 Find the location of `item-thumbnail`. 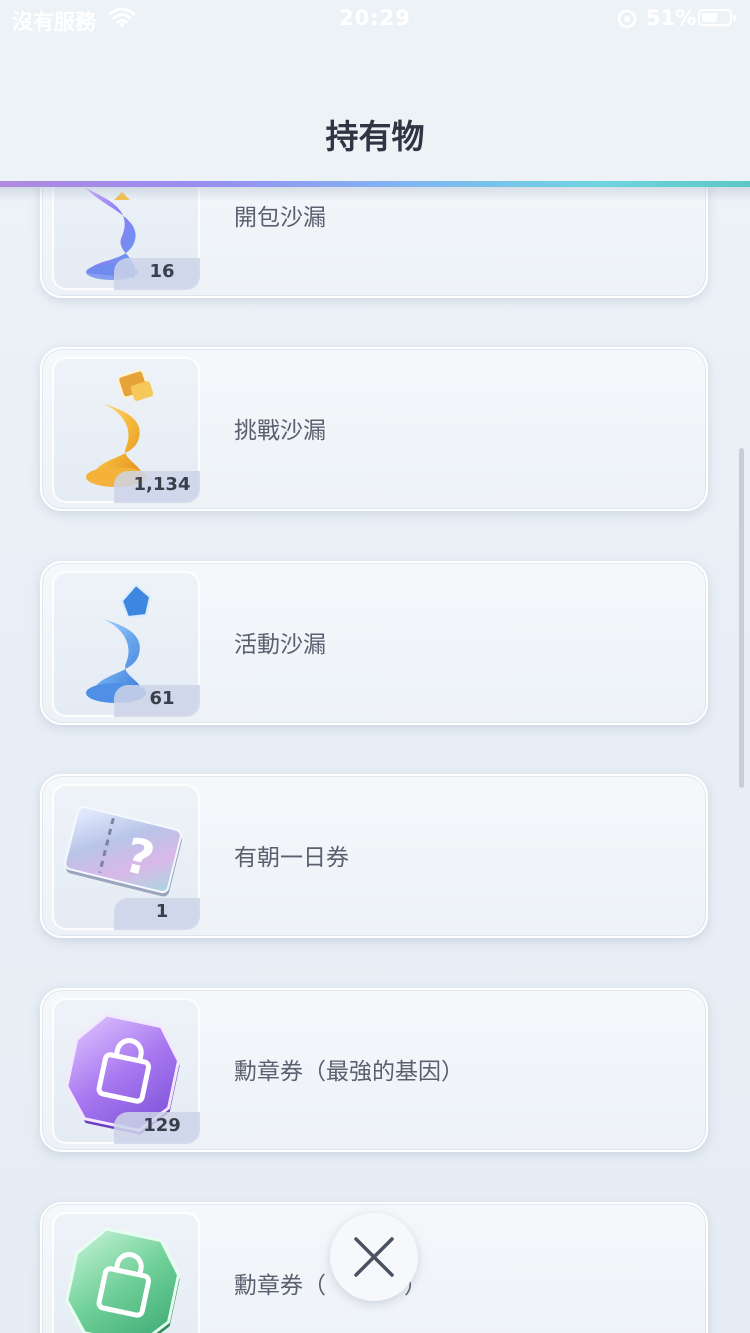

item-thumbnail is located at coordinates (126, 1272).